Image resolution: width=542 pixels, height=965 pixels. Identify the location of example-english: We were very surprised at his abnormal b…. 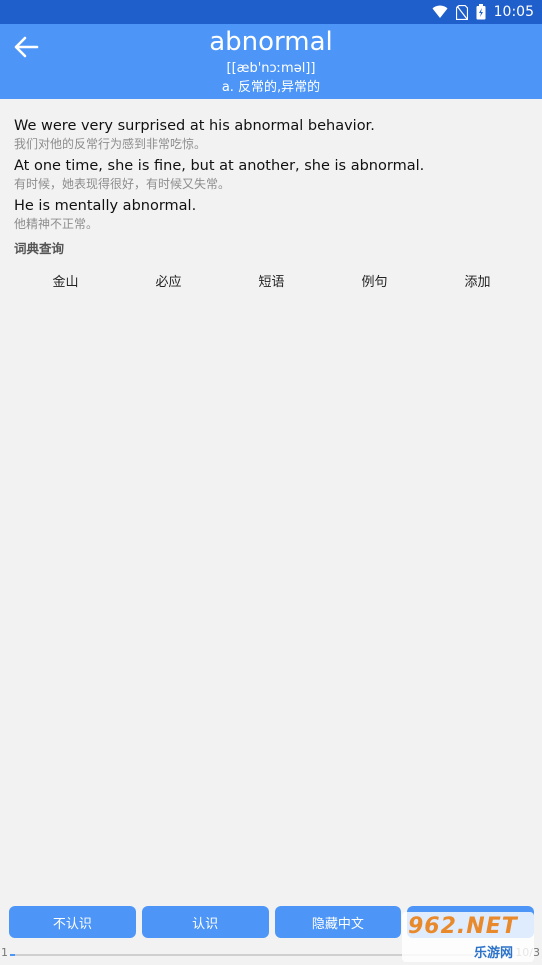
(194, 126).